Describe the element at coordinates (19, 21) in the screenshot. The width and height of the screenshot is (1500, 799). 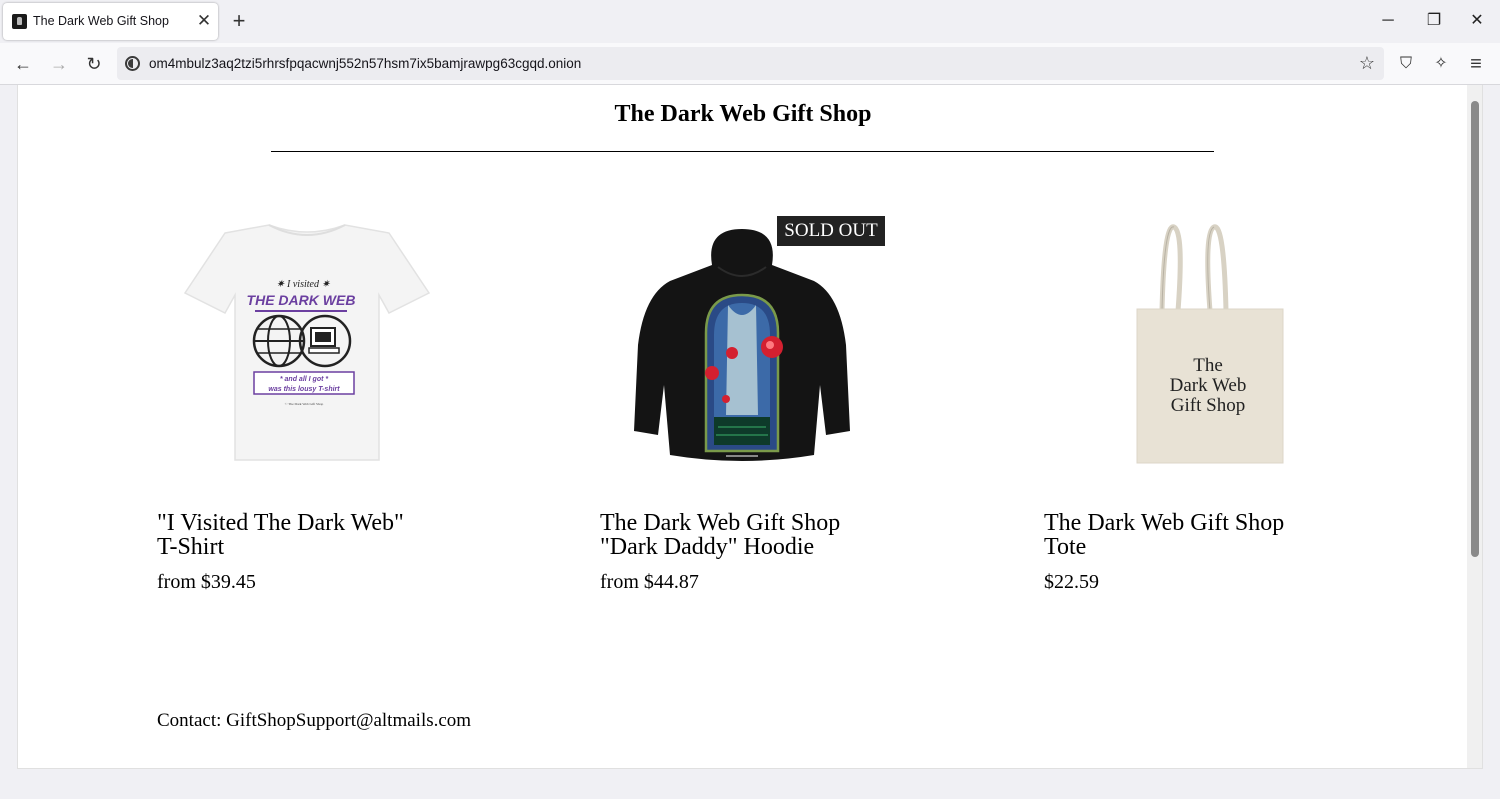
I see `site-favicon-icon` at that location.